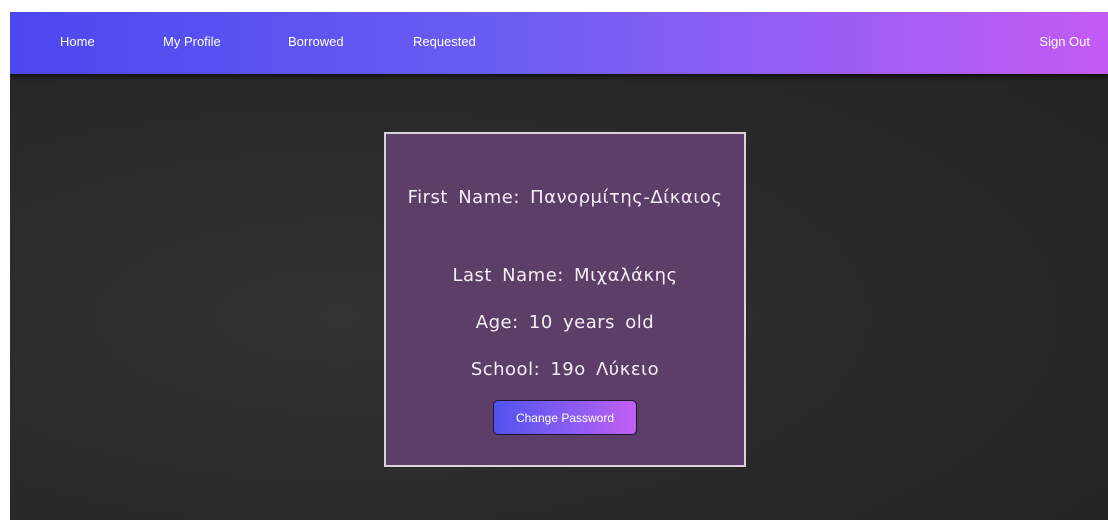 The image size is (1108, 520). Describe the element at coordinates (77, 41) in the screenshot. I see `nav-home-link: Home` at that location.